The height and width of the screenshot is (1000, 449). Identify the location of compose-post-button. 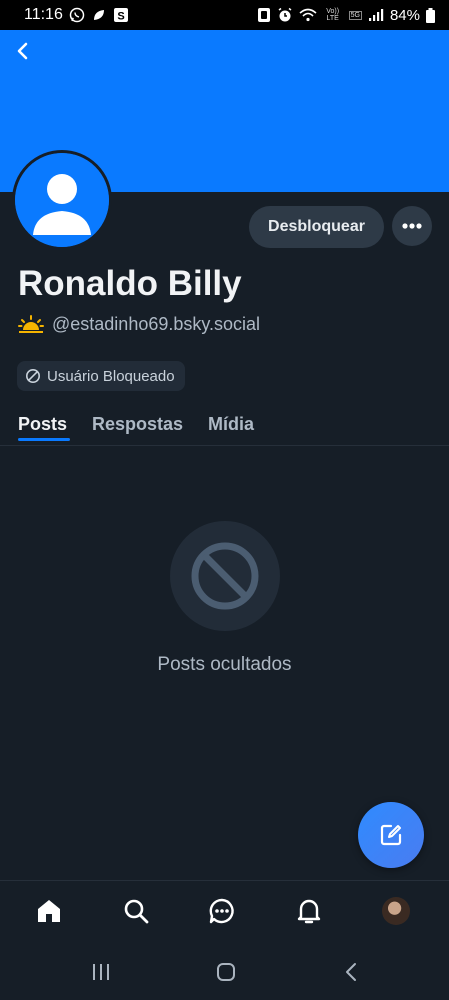
(391, 835).